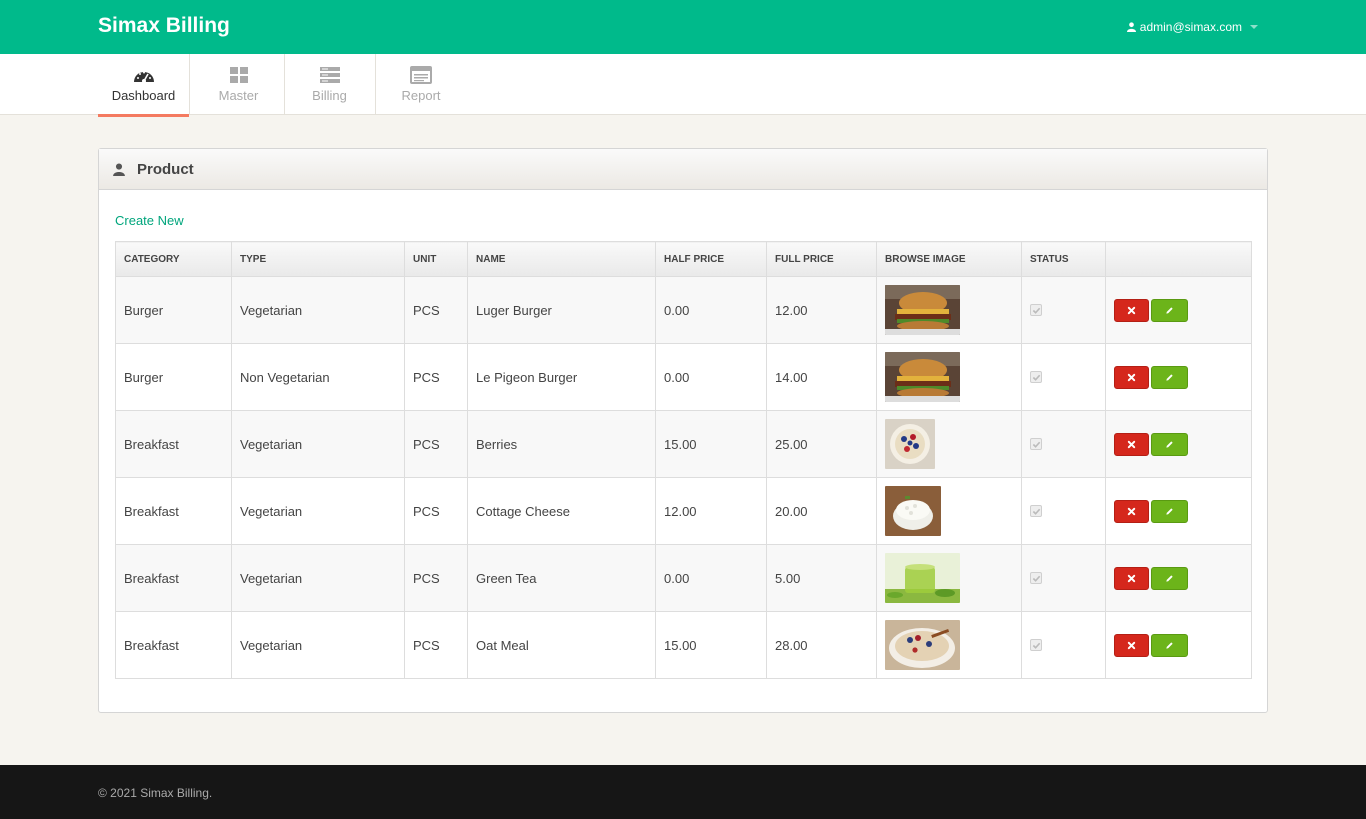 This screenshot has height=819, width=1366. I want to click on table-row: Burger Vegetarian PCS Luger Burger 0.00 12.00, so click(683, 310).